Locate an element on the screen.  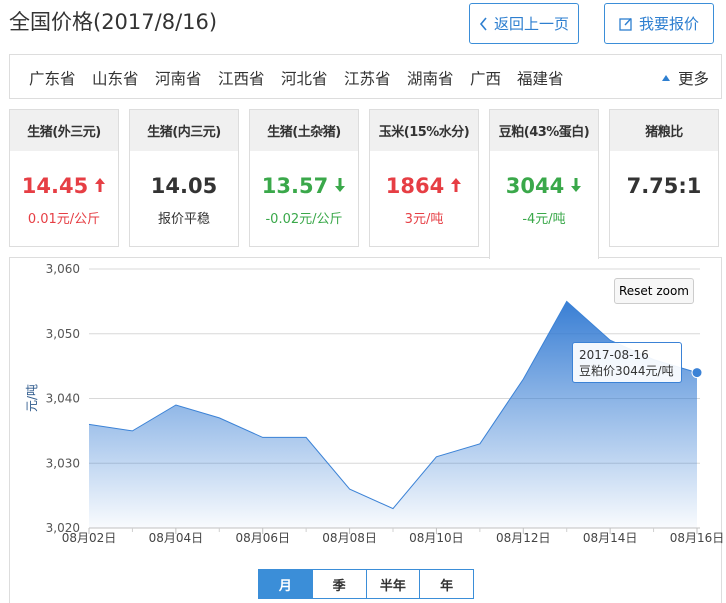
province-shandong: 山东省 is located at coordinates (115, 78).